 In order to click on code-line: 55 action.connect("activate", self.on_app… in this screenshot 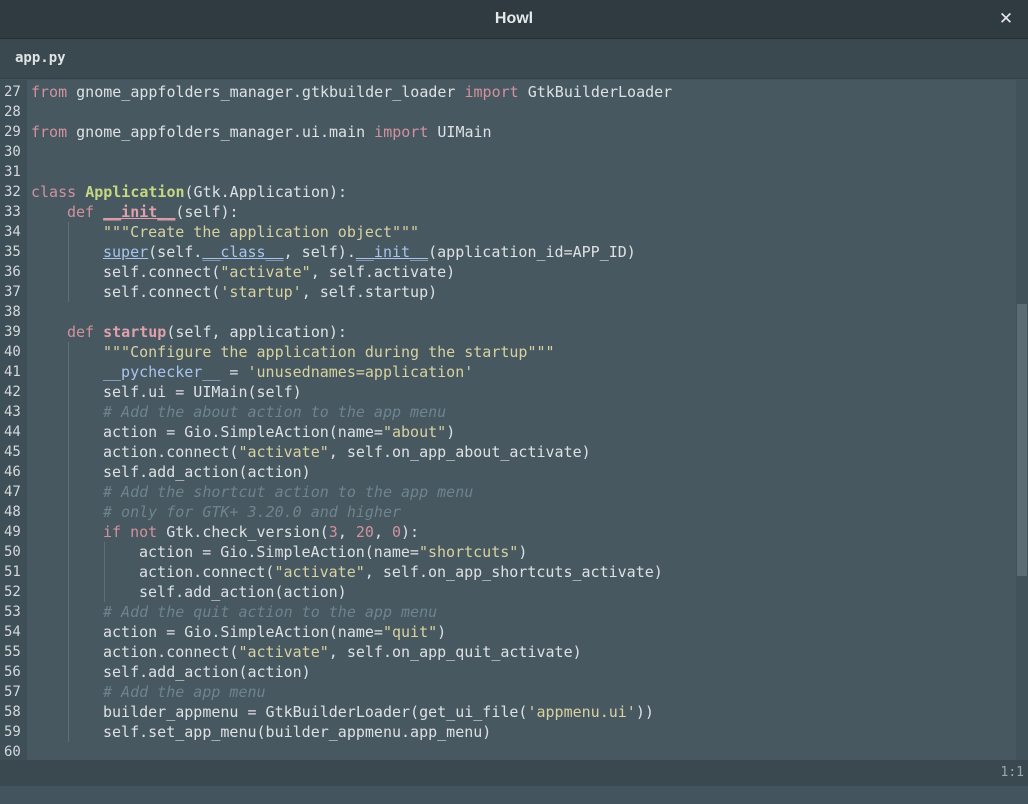, I will do `click(507, 652)`.